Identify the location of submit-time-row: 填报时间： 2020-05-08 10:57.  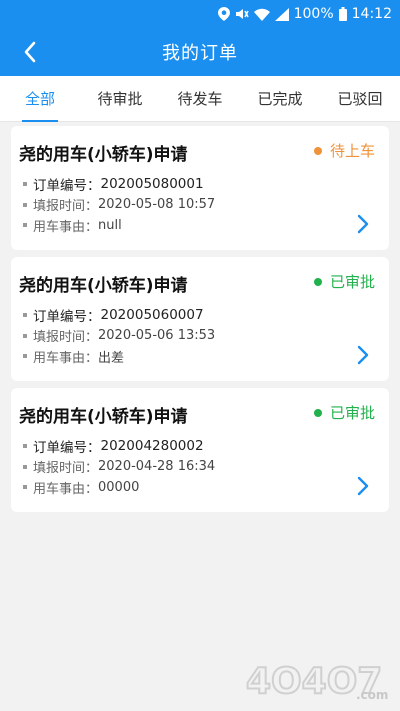
(119, 205).